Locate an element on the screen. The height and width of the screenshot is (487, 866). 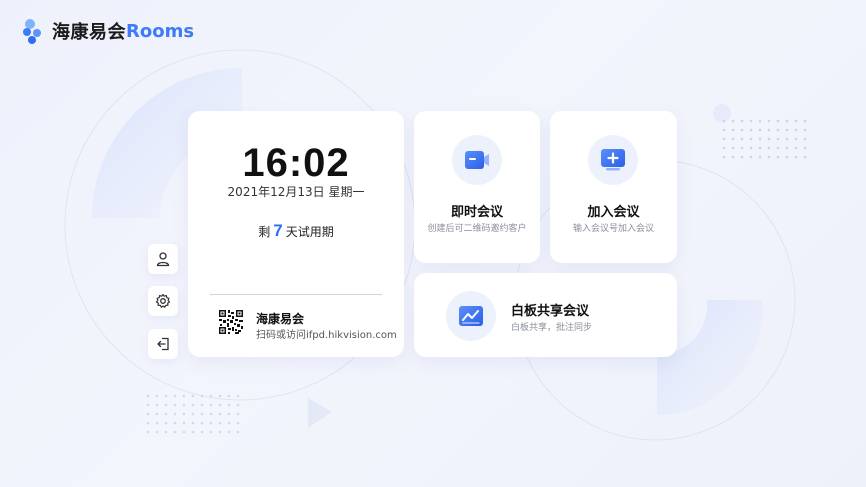
trial-period: 剩 7 天试用期 is located at coordinates (296, 231).